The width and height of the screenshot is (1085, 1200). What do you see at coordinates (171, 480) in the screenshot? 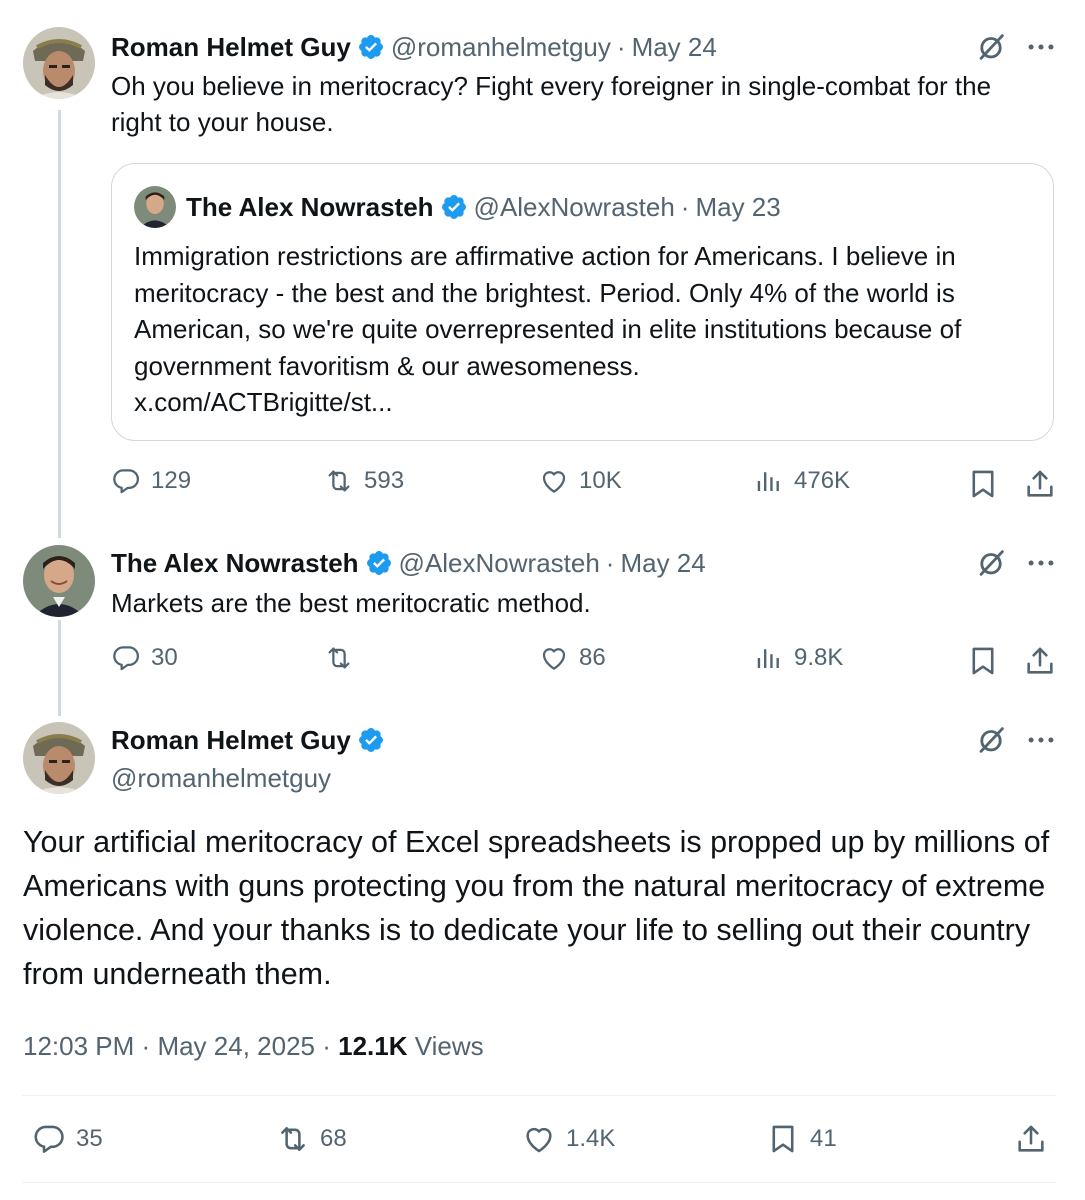
I see `reply-count: 129` at bounding box center [171, 480].